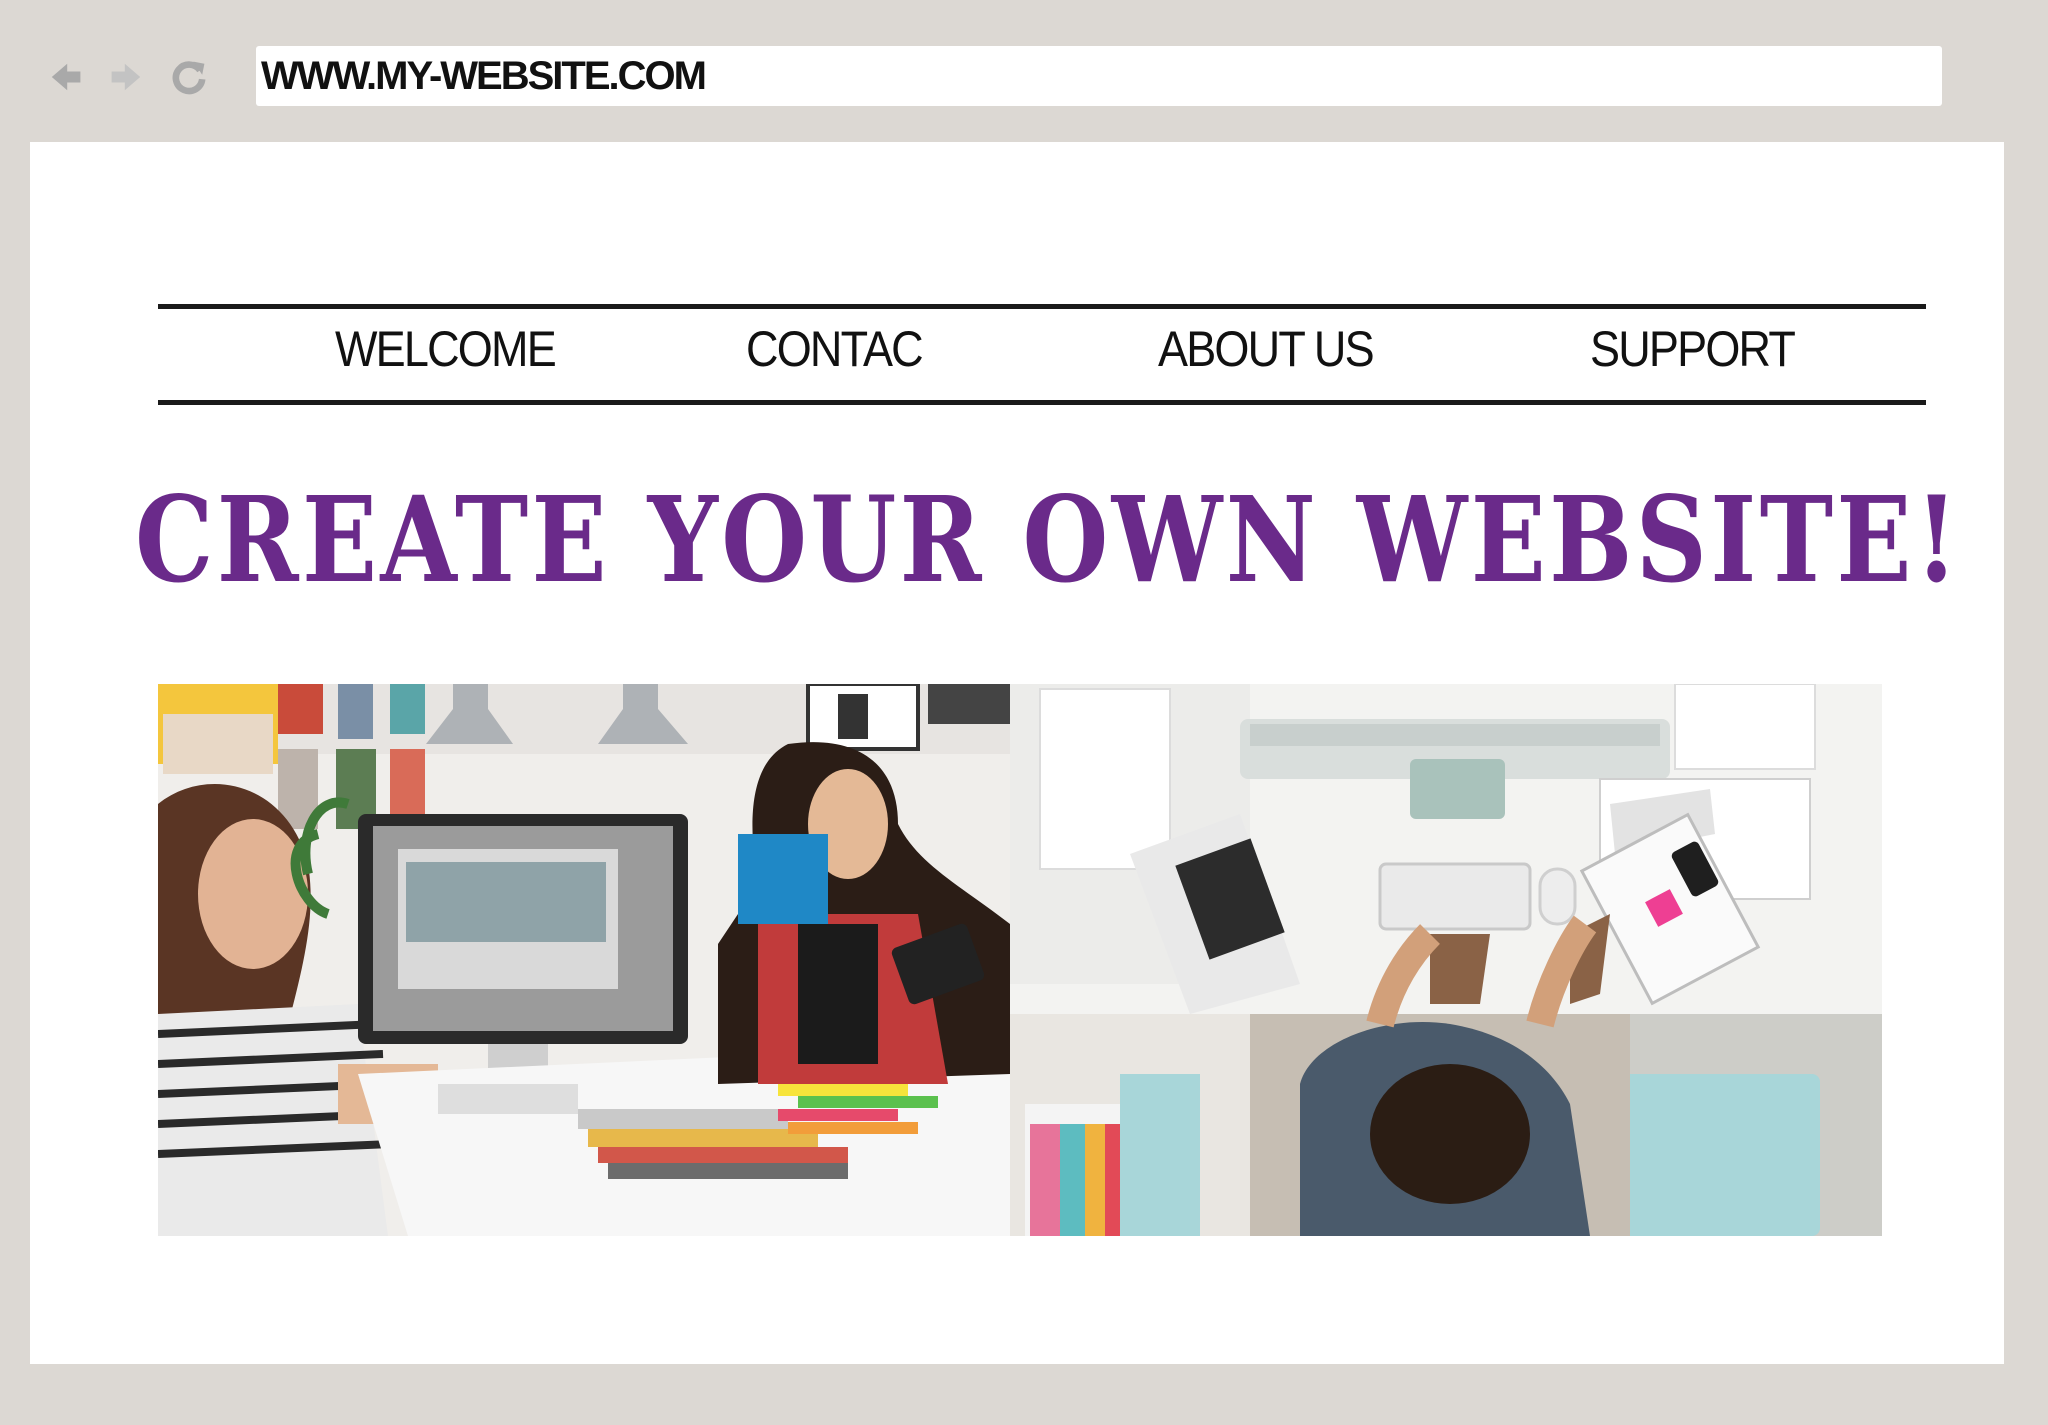  Describe the element at coordinates (127, 77) in the screenshot. I see `forward-arrow-icon` at that location.